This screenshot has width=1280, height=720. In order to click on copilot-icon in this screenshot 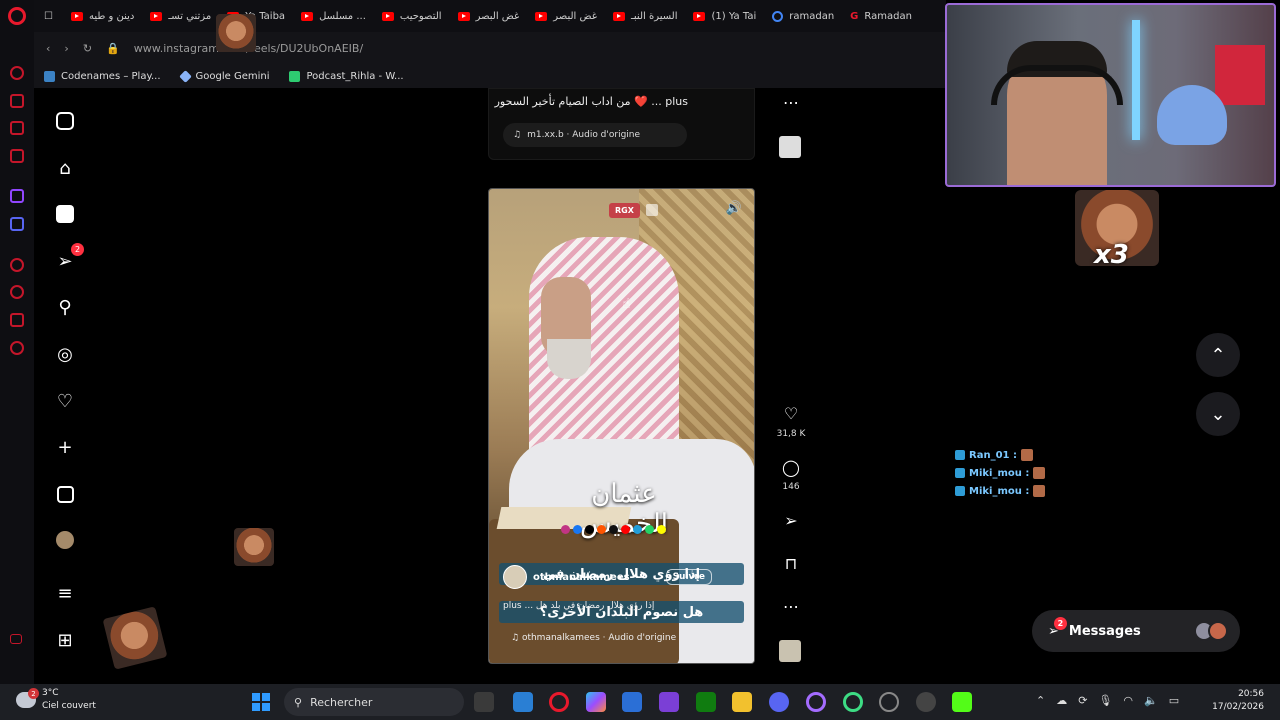, I will do `click(596, 702)`.